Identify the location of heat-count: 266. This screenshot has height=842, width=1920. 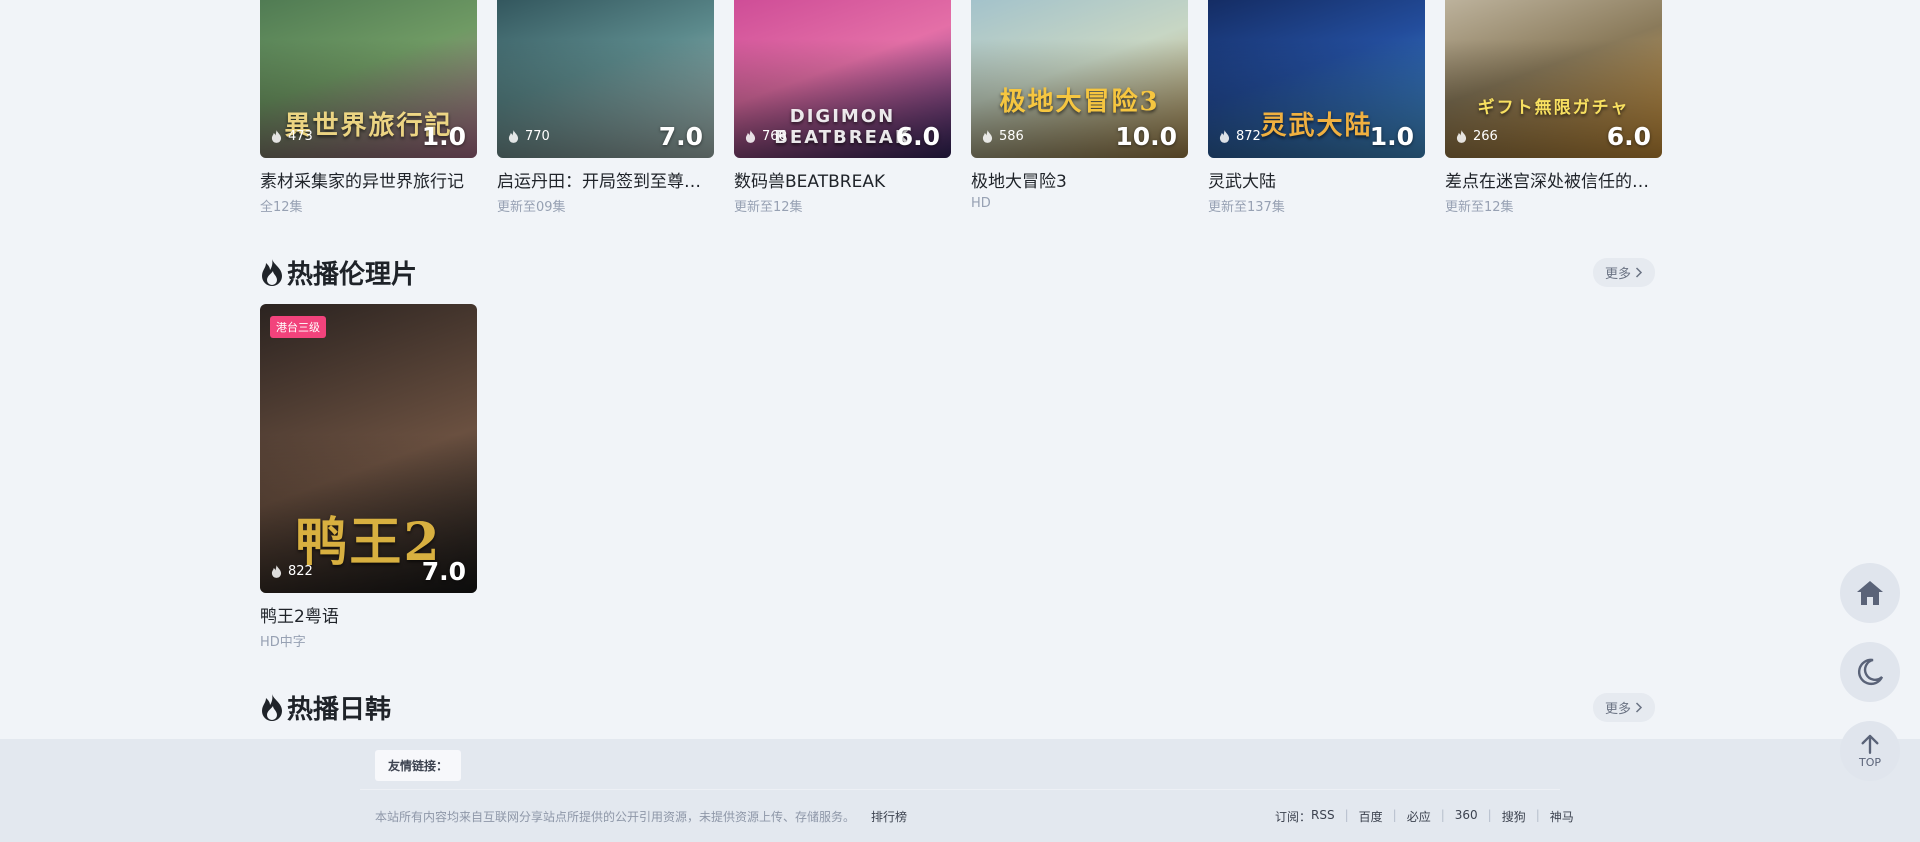
(1477, 136).